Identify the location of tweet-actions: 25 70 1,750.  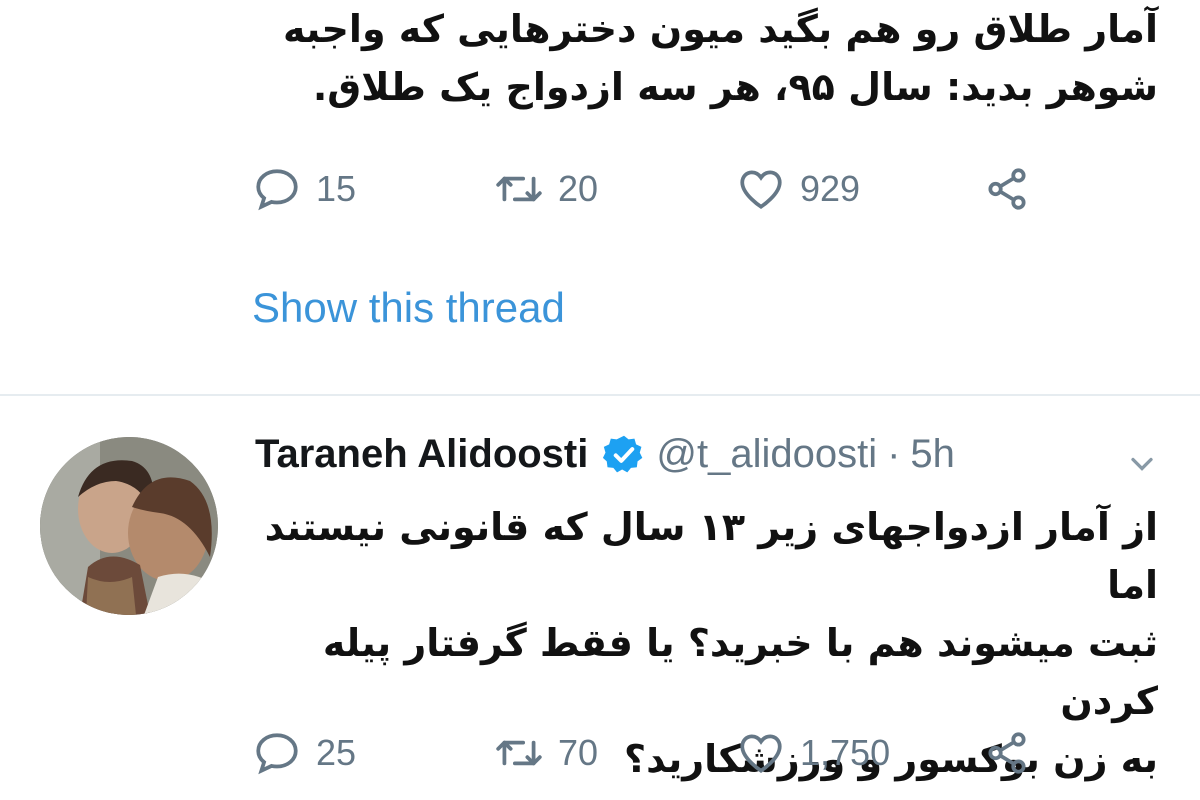
(642, 753).